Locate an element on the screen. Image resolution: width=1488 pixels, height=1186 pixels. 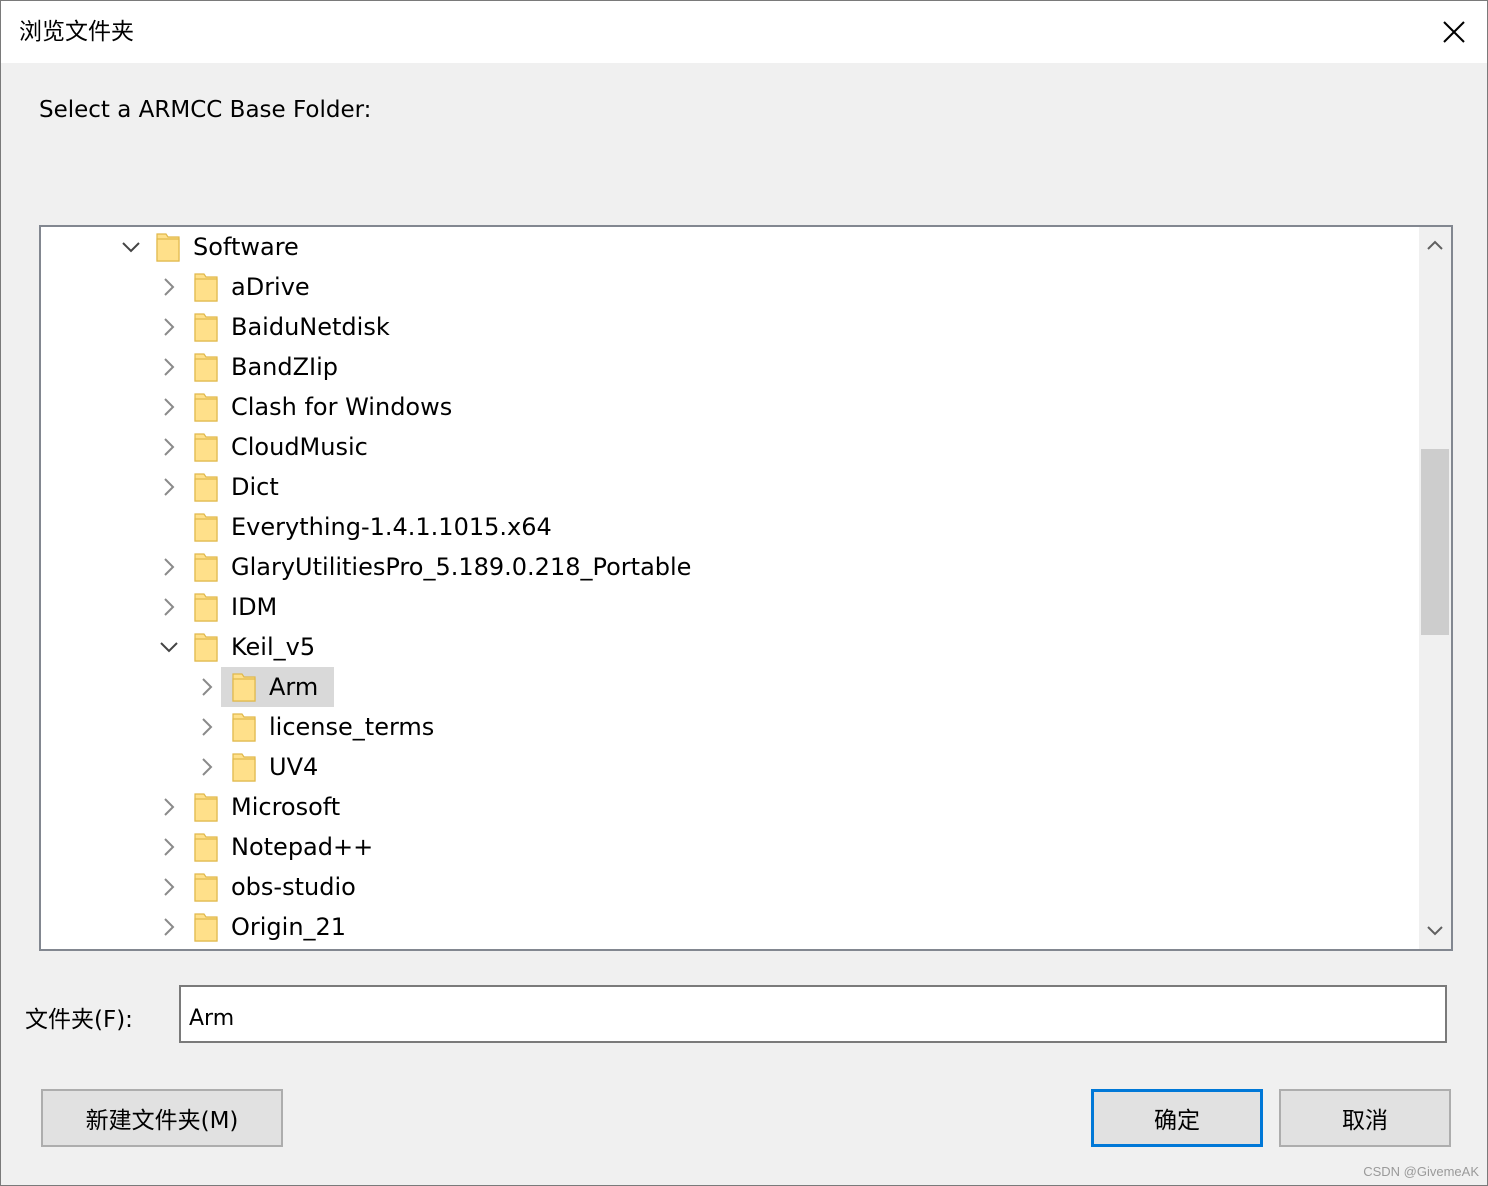
tree-item: Notepad++ is located at coordinates (272, 847).